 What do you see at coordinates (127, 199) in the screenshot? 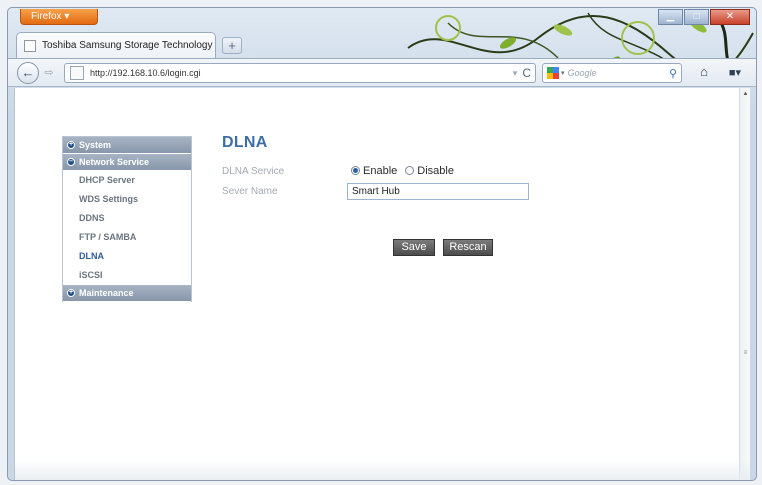
I see `sidebar-item-wds-settings: WDS Settings` at bounding box center [127, 199].